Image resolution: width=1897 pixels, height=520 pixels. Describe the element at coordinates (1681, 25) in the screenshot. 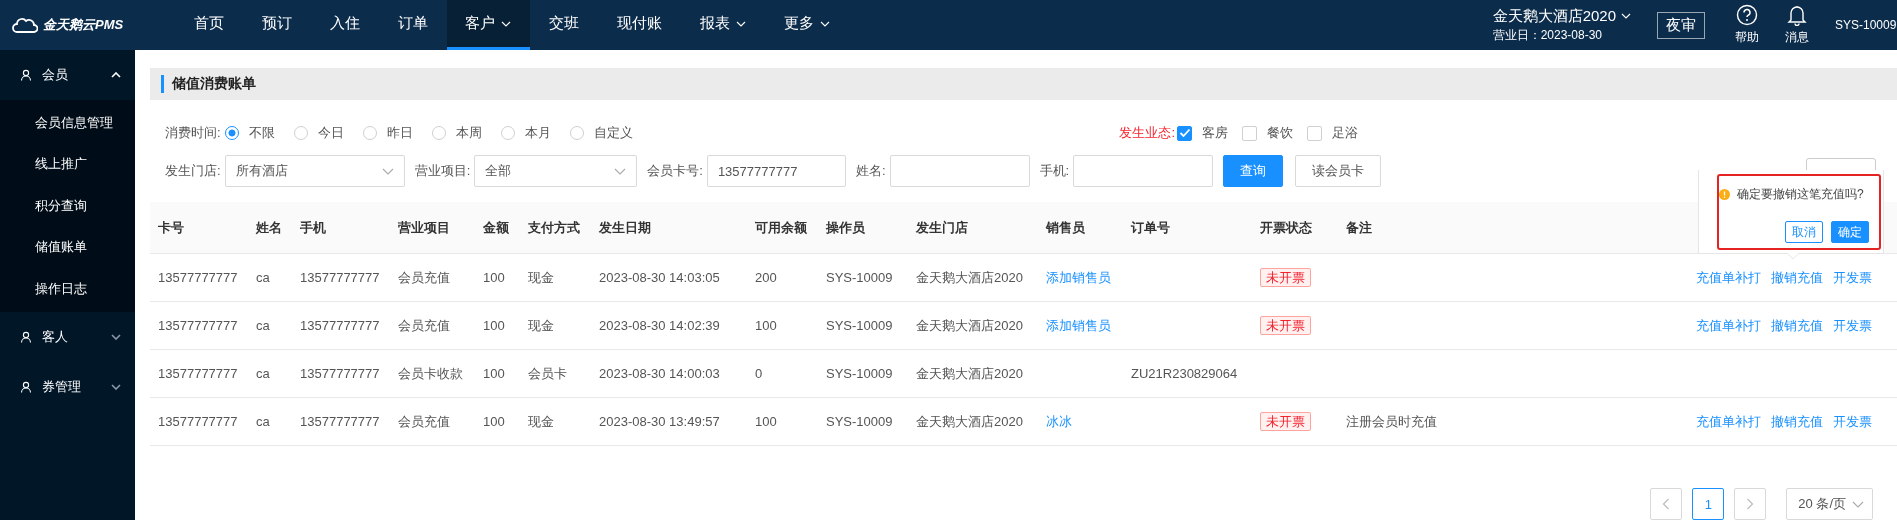

I see `night-audit-button: 夜审` at that location.